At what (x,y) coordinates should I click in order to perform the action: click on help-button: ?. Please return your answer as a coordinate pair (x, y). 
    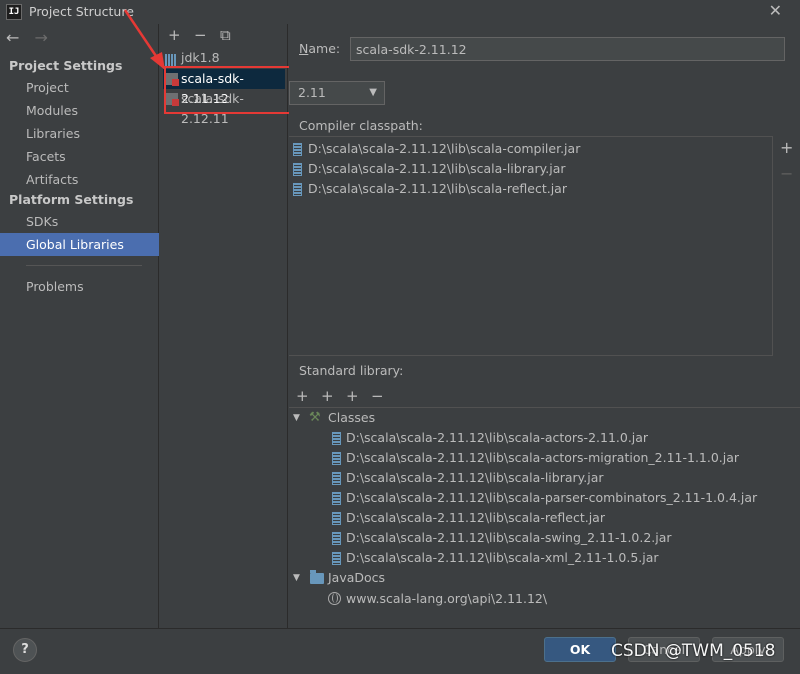
    Looking at the image, I should click on (25, 650).